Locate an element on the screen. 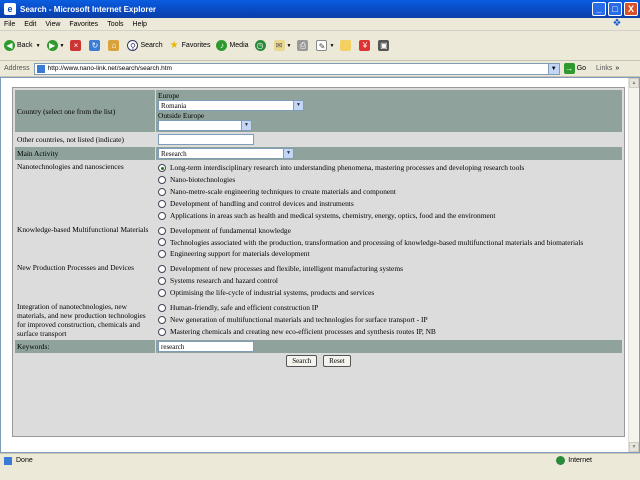  windows-logo-icon: ❖ is located at coordinates (617, 23).